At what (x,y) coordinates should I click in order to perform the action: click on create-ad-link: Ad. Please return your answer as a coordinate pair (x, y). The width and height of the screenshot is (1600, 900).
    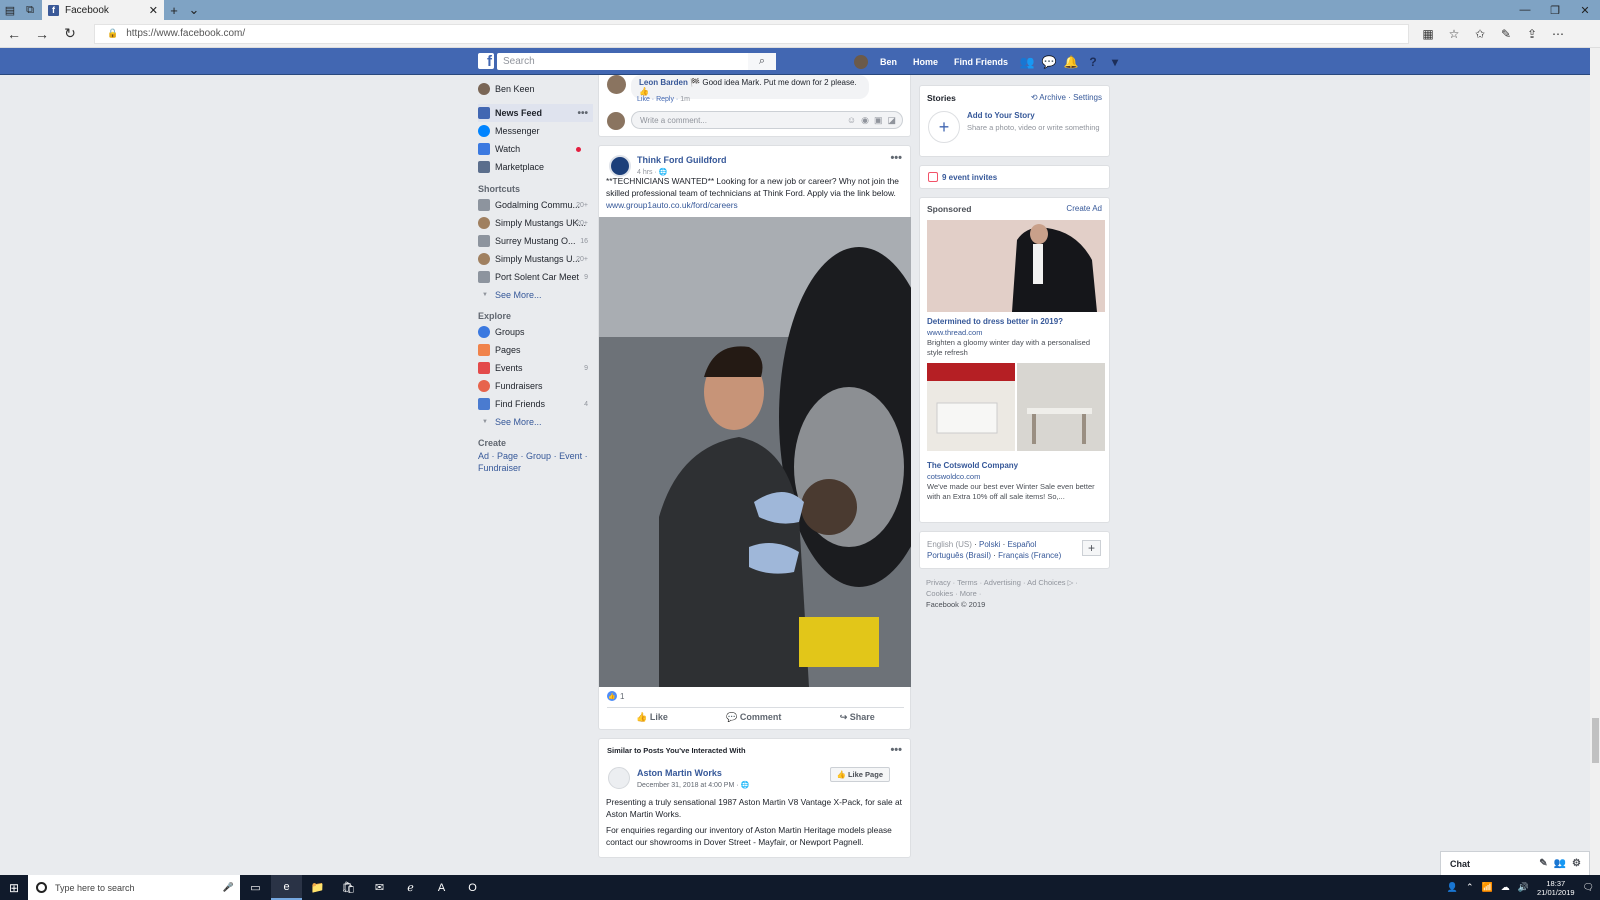
    Looking at the image, I should click on (483, 456).